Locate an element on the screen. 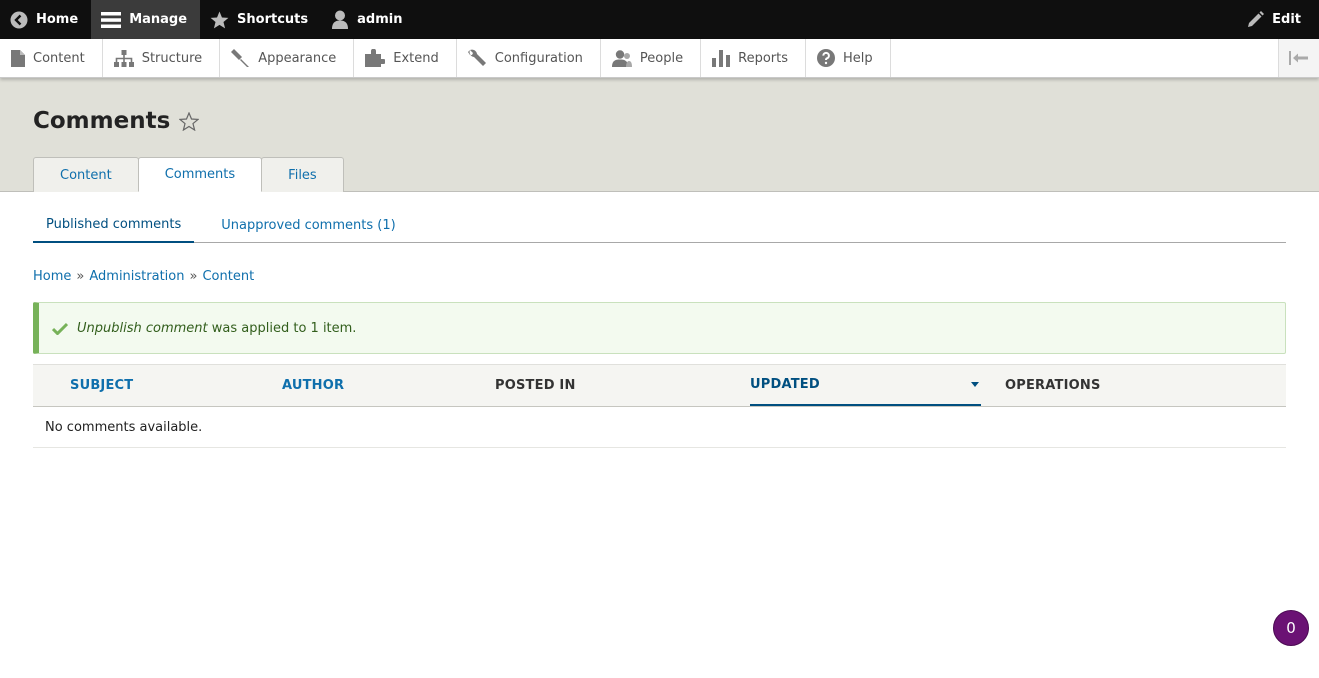 The width and height of the screenshot is (1319, 678). toolbar-shortcuts-label: Shortcuts is located at coordinates (273, 19).